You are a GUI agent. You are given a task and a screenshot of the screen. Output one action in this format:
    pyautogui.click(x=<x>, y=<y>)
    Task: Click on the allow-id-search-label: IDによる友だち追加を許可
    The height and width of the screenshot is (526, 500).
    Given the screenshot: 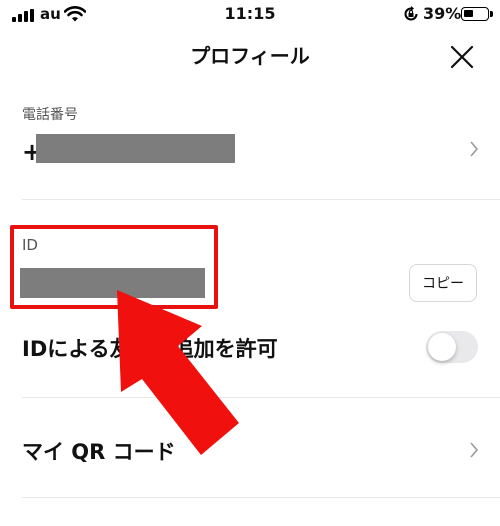 What is the action you would take?
    pyautogui.click(x=150, y=349)
    